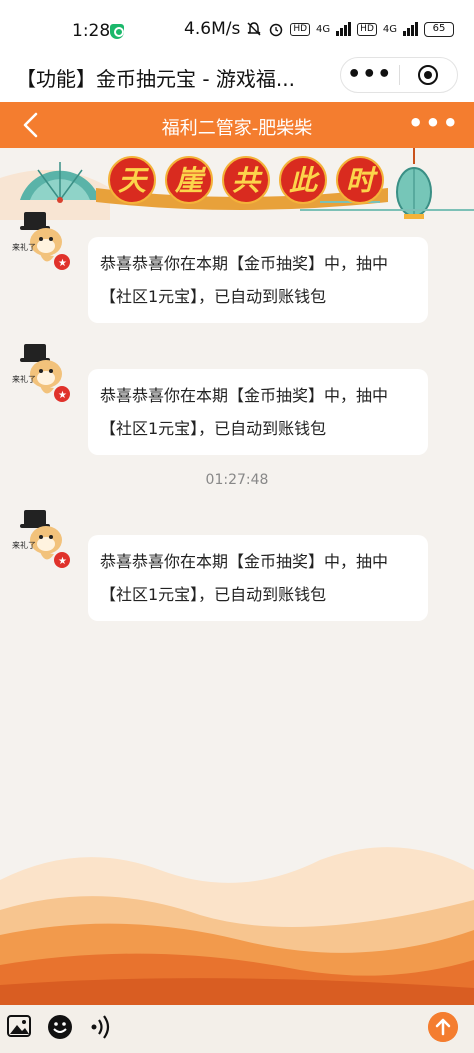 This screenshot has width=474, height=1053. Describe the element at coordinates (370, 75) in the screenshot. I see `more-button: •••` at that location.